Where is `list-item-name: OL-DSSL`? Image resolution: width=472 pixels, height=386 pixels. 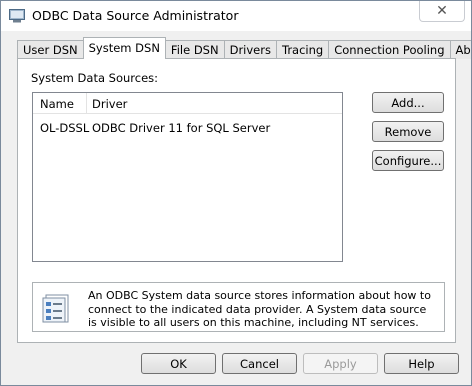
list-item-name: OL-DSSL is located at coordinates (64, 128).